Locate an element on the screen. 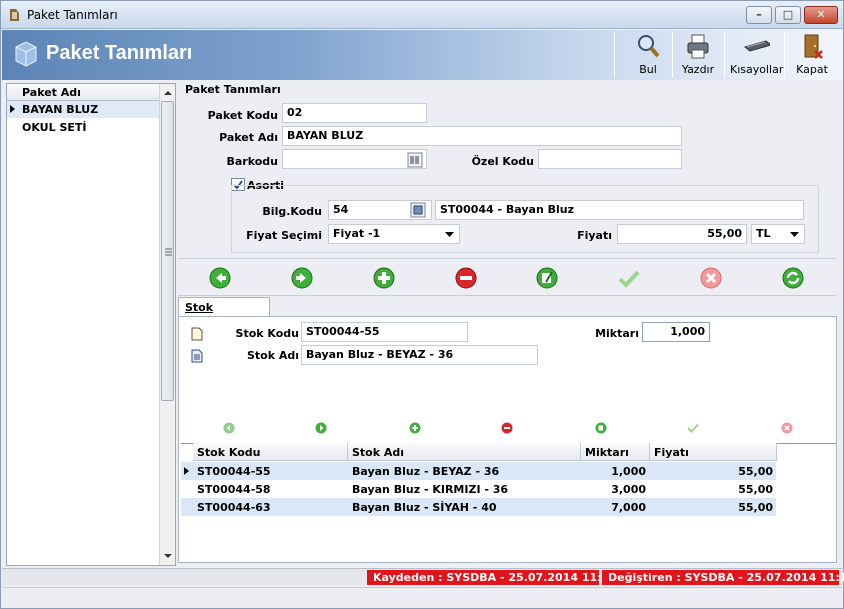 Image resolution: width=844 pixels, height=609 pixels. keyboard-icon is located at coordinates (756, 46).